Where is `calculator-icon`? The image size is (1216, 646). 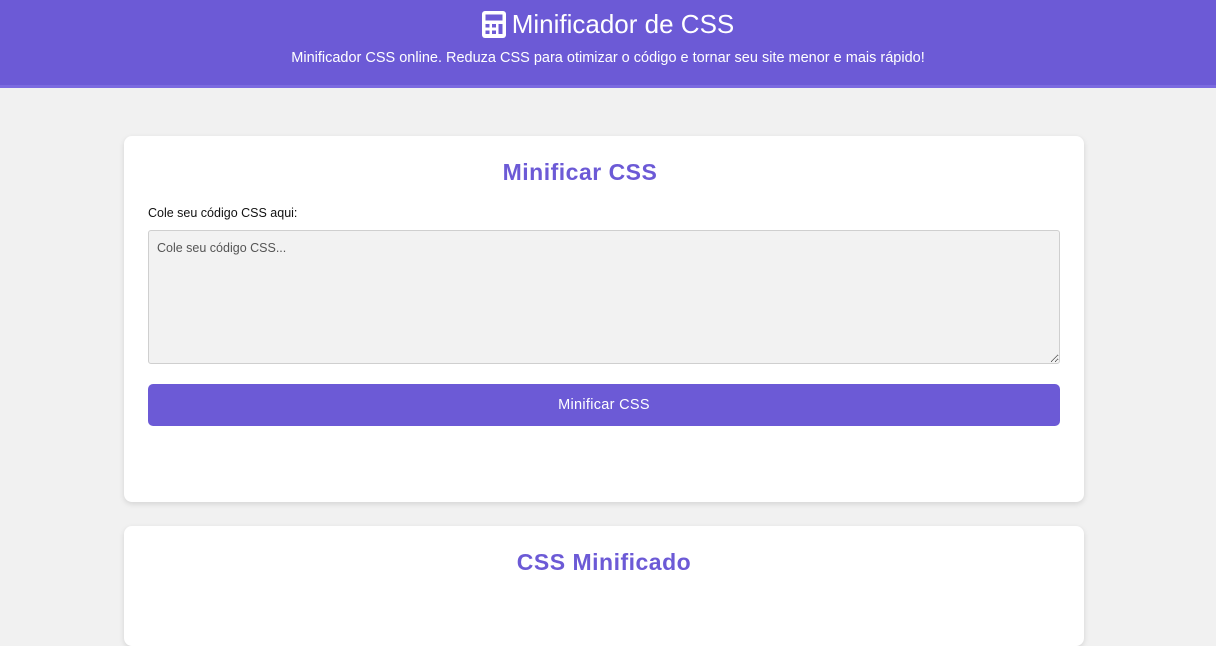
calculator-icon is located at coordinates (493, 24).